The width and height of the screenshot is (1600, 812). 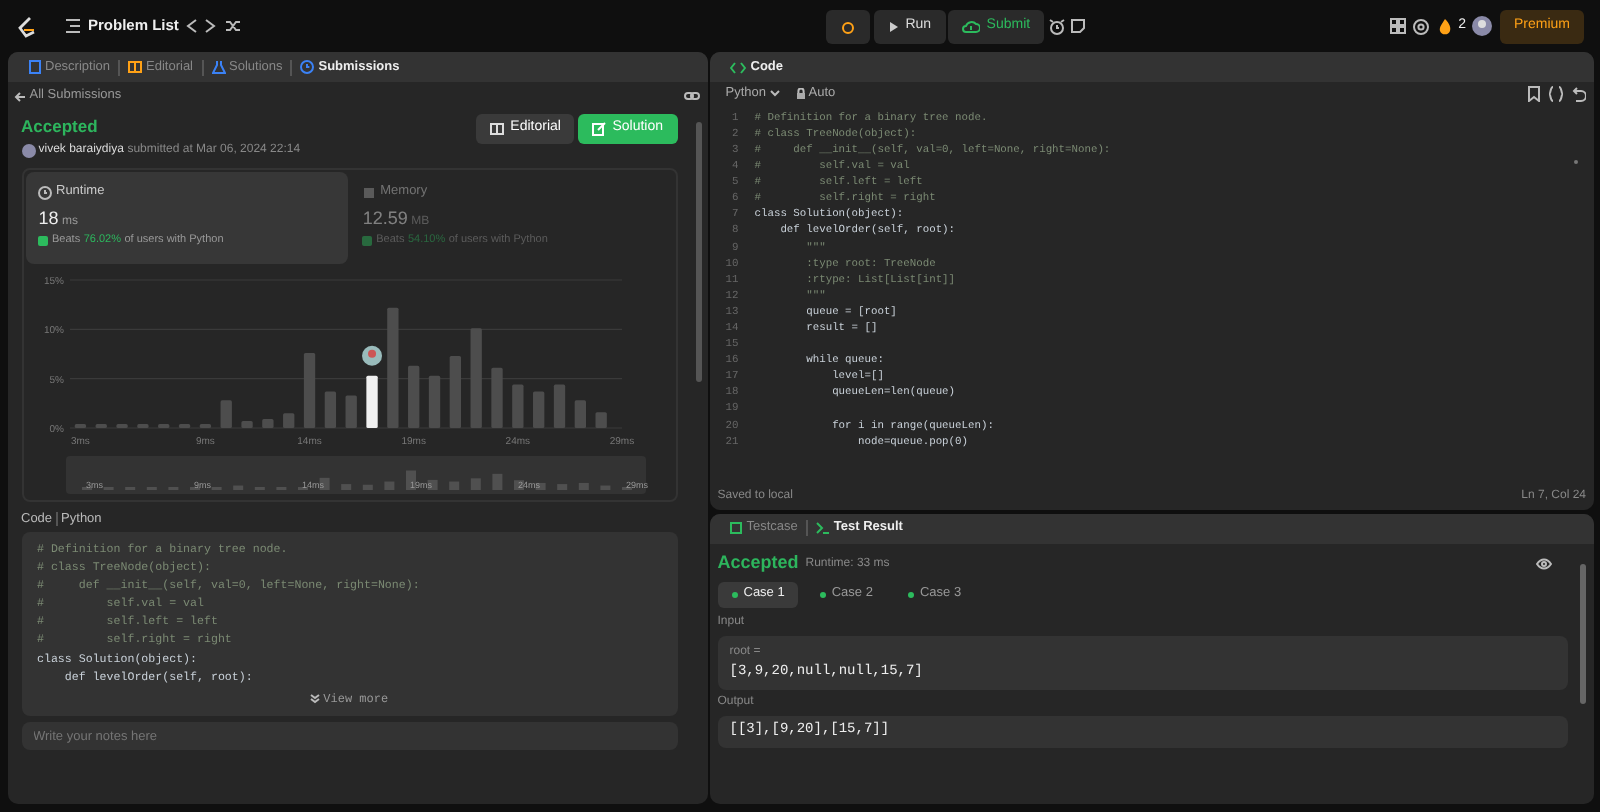 What do you see at coordinates (314, 698) in the screenshot?
I see `double-chevron-down-icon` at bounding box center [314, 698].